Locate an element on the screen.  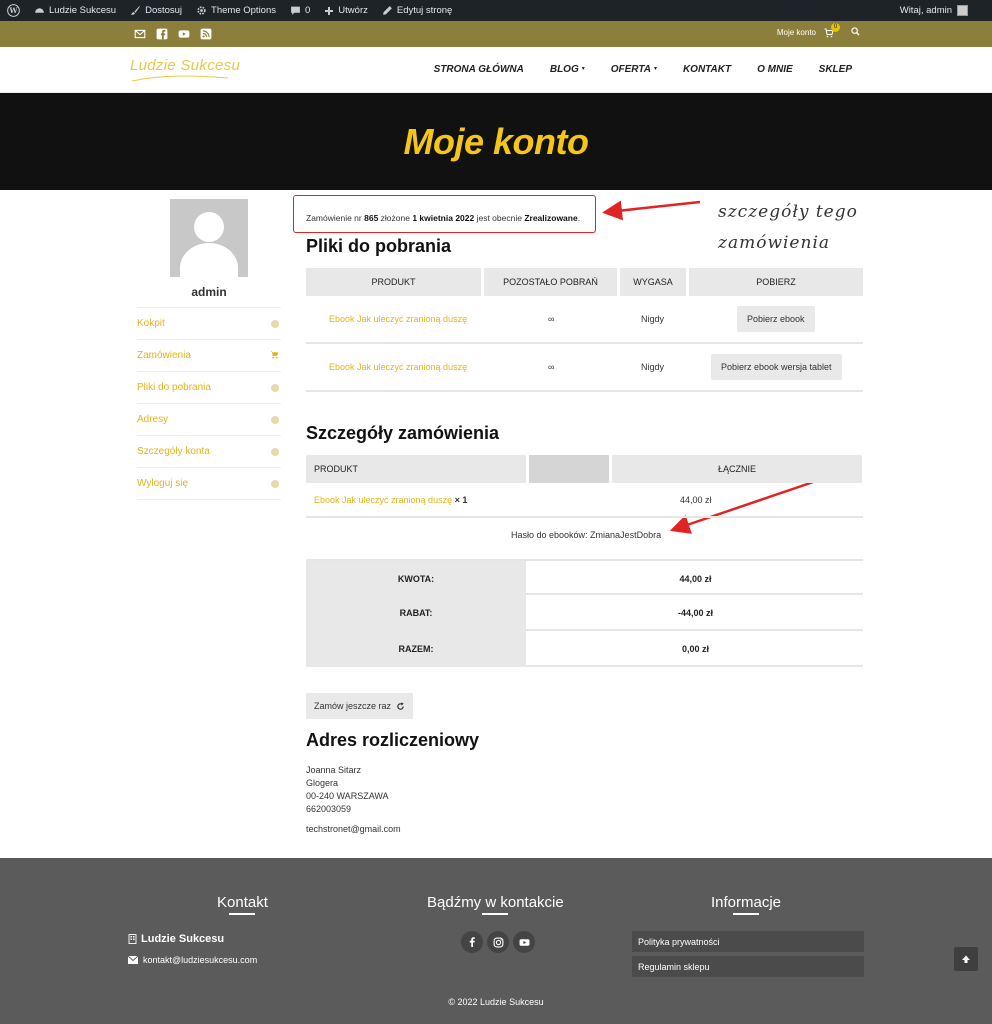
ebook-password-note: Hasło do ebooków: ZmianaJestDobra is located at coordinates (586, 535).